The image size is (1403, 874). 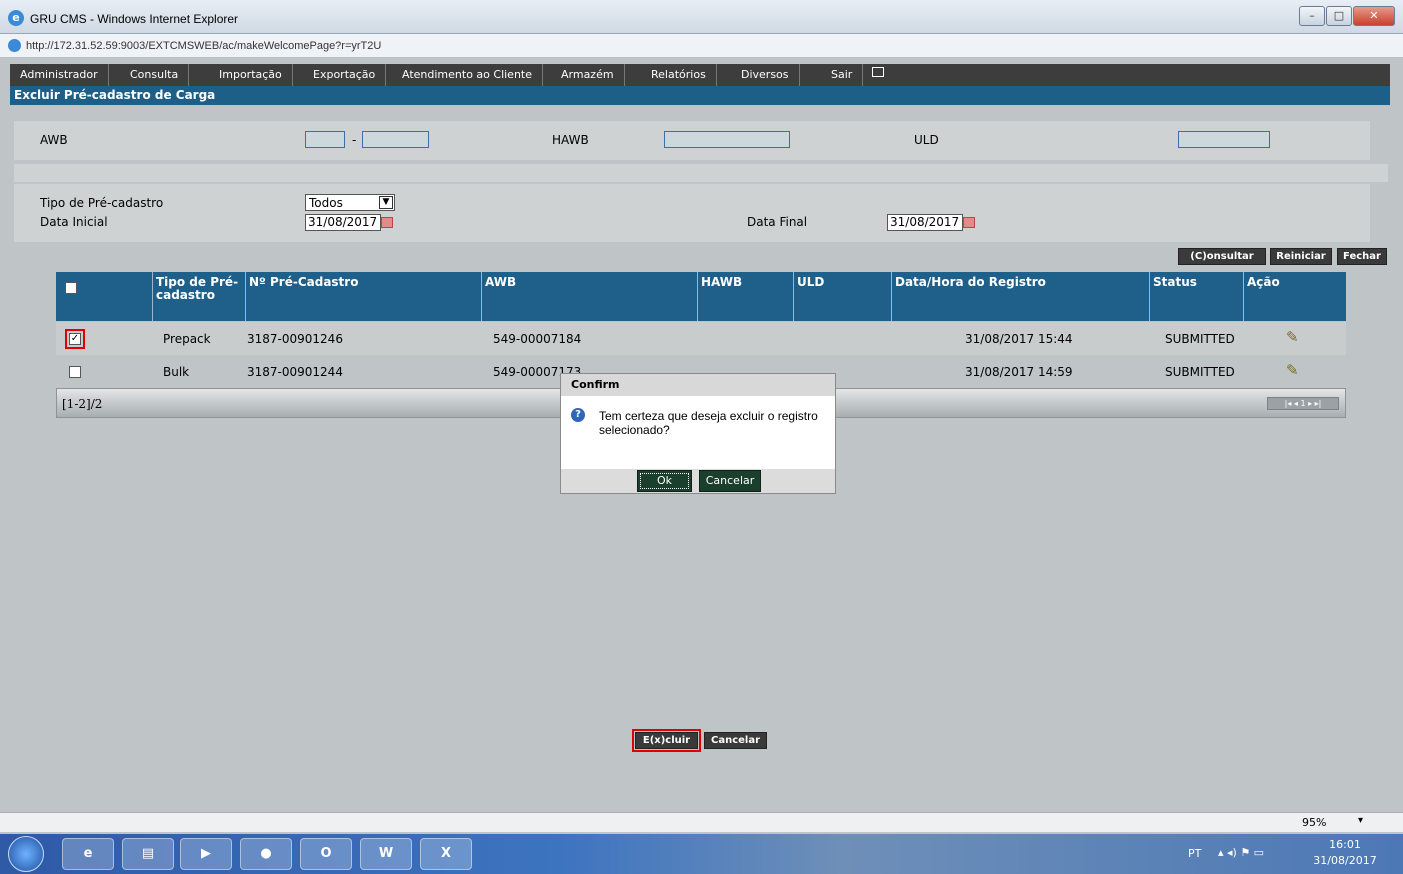 What do you see at coordinates (1345, 860) in the screenshot?
I see `clock-date: 31/08/2017` at bounding box center [1345, 860].